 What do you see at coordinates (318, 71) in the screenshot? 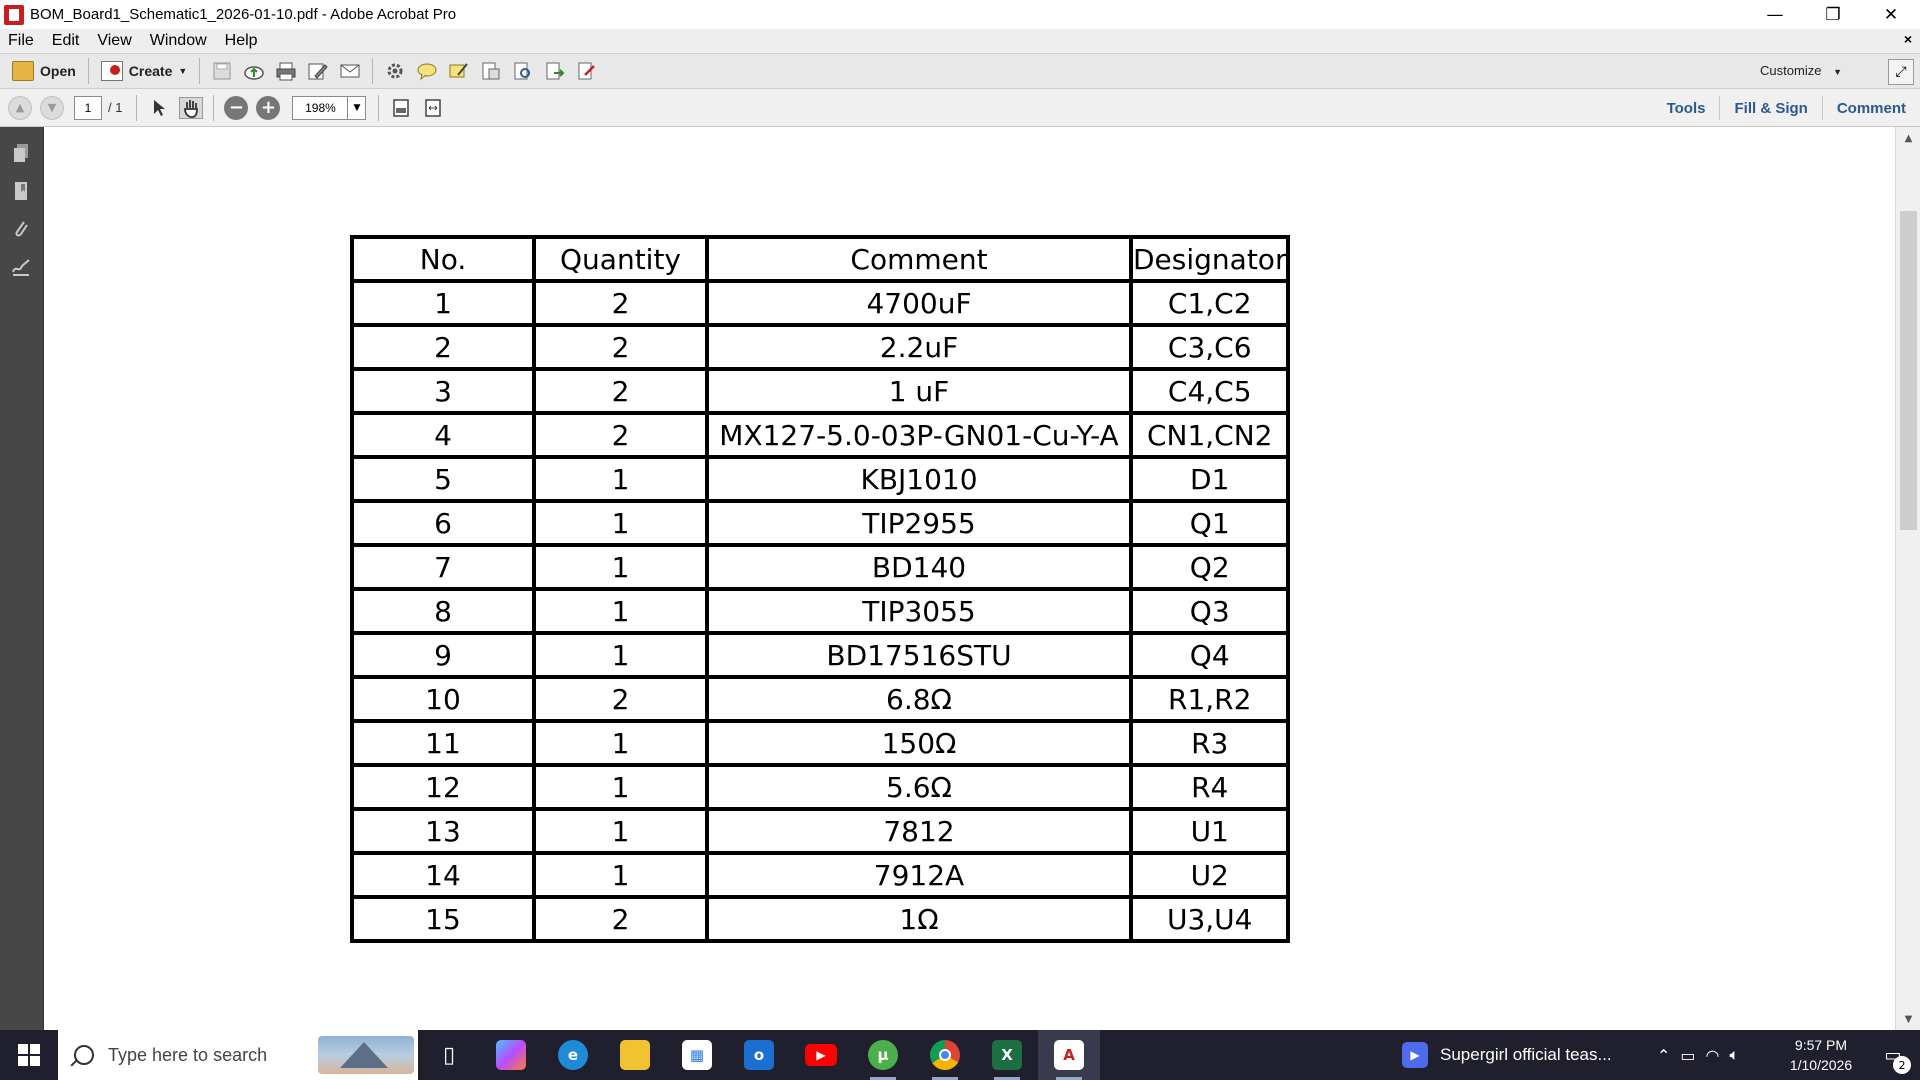
I see `edit-icon` at bounding box center [318, 71].